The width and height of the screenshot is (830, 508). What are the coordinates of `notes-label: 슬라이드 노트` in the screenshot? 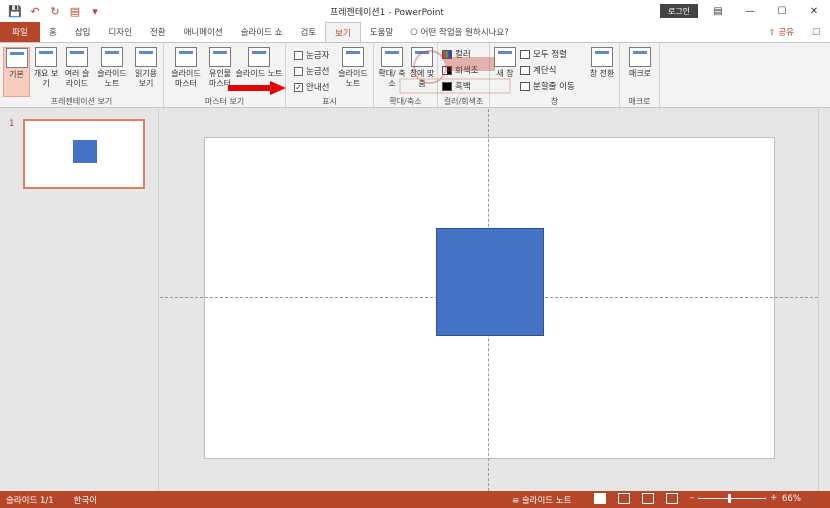 It's located at (353, 78).